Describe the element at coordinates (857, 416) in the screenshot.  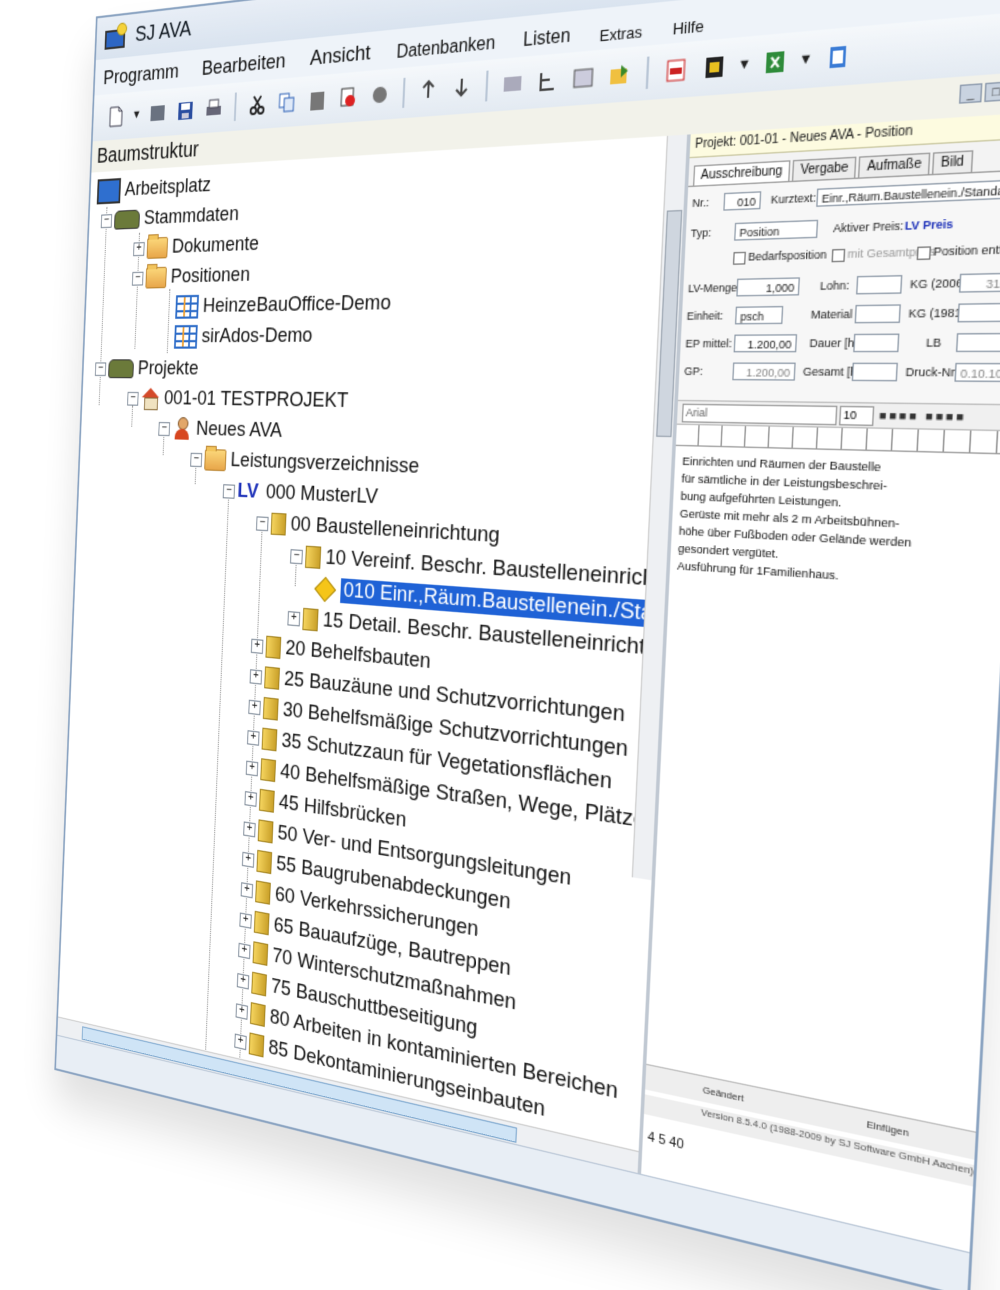
I see `font-size-select: 10` at that location.